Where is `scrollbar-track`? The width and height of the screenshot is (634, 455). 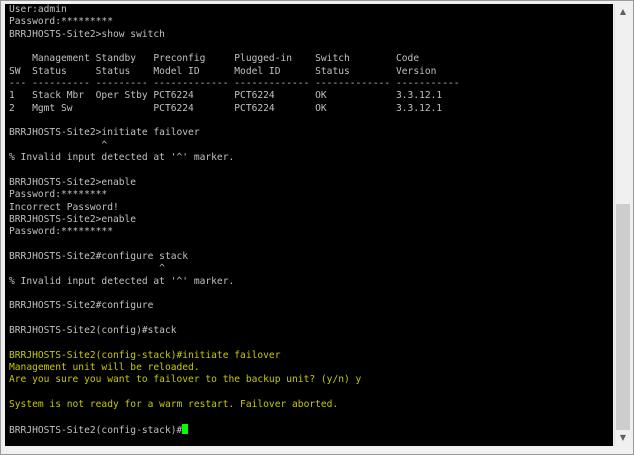
scrollbar-track is located at coordinates (623, 225).